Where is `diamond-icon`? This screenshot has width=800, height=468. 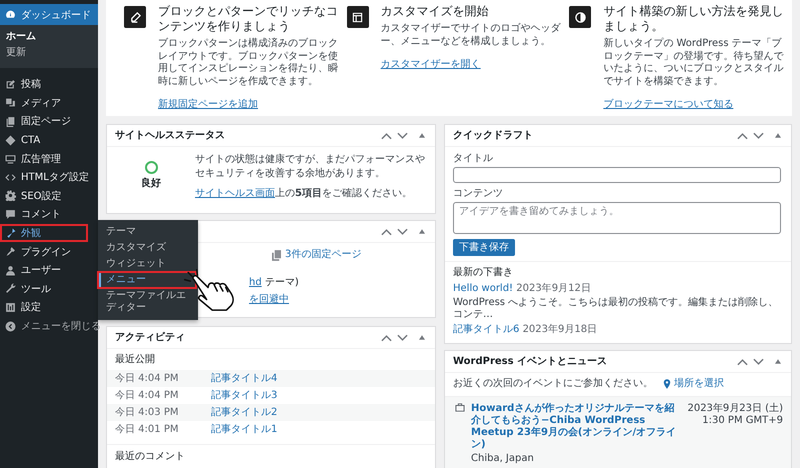 diamond-icon is located at coordinates (10, 140).